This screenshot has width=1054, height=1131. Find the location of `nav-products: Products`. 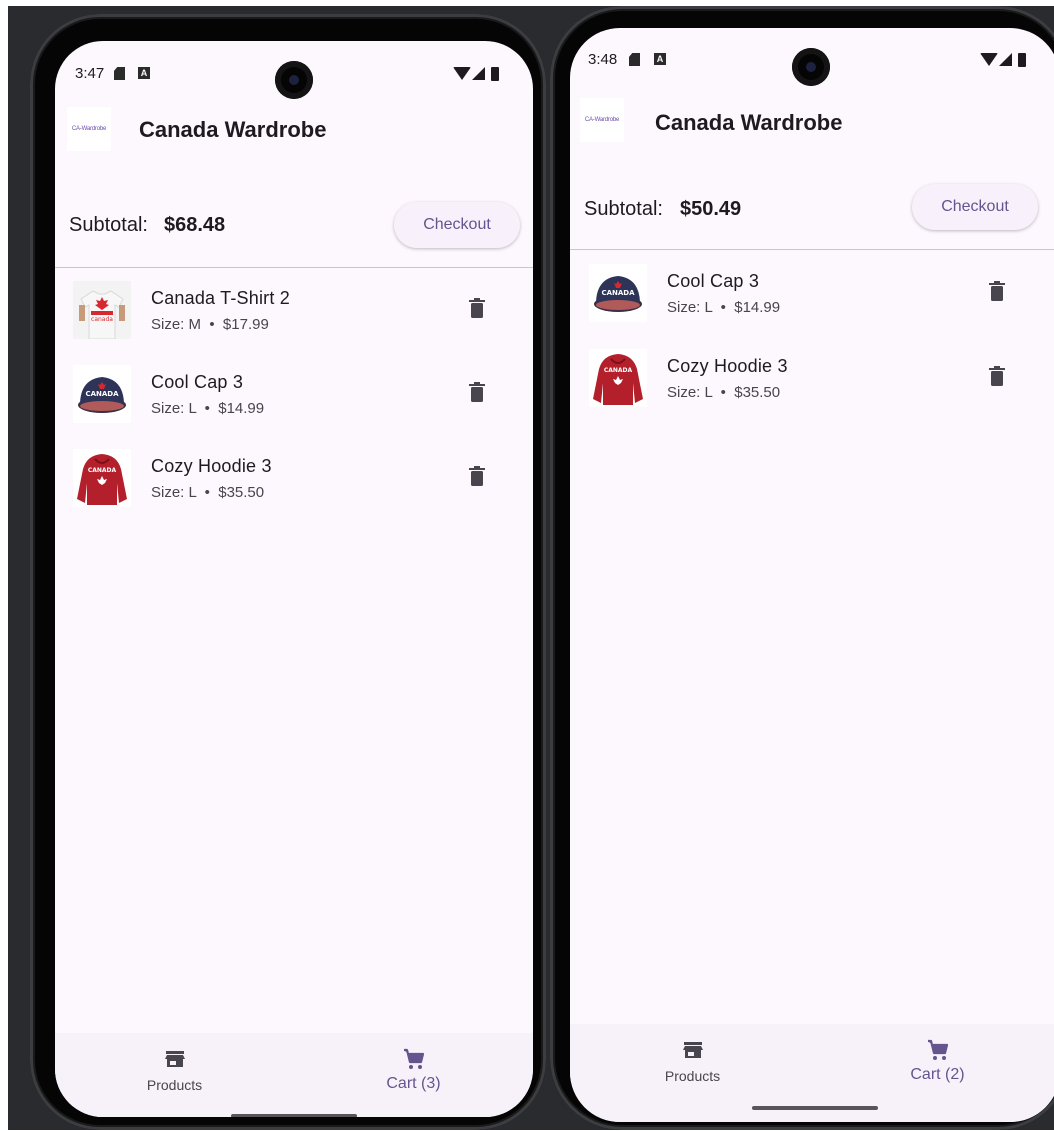

nav-products: Products is located at coordinates (174, 1075).